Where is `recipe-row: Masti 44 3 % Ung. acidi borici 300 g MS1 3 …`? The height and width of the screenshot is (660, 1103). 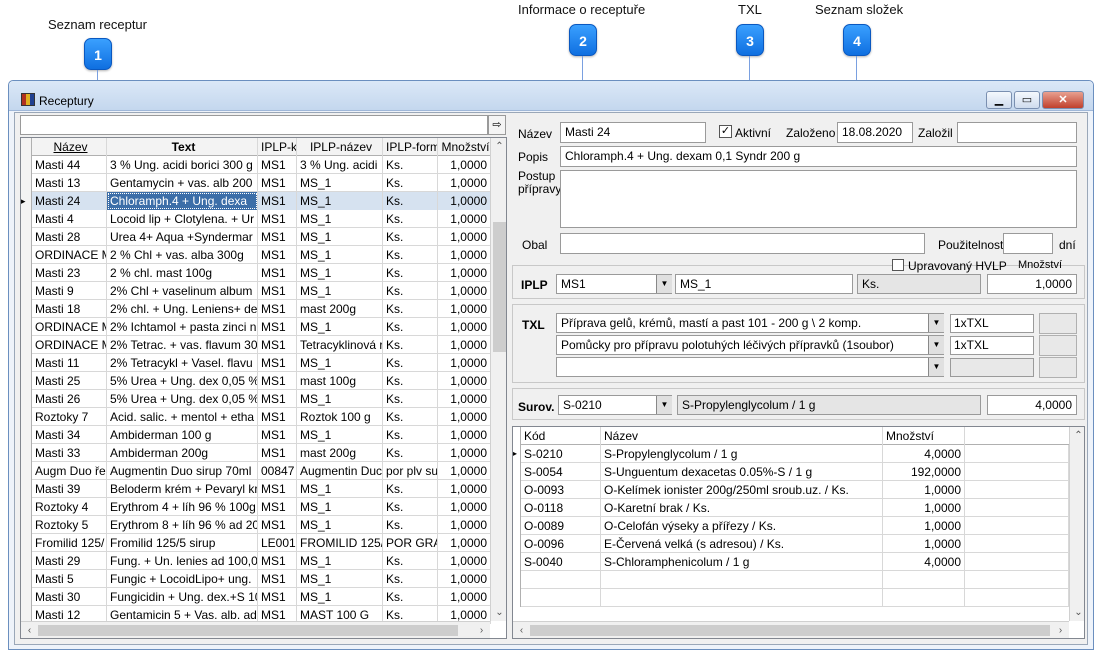
recipe-row: Masti 44 3 % Ung. acidi borici 300 g MS1 3 … is located at coordinates (256, 165).